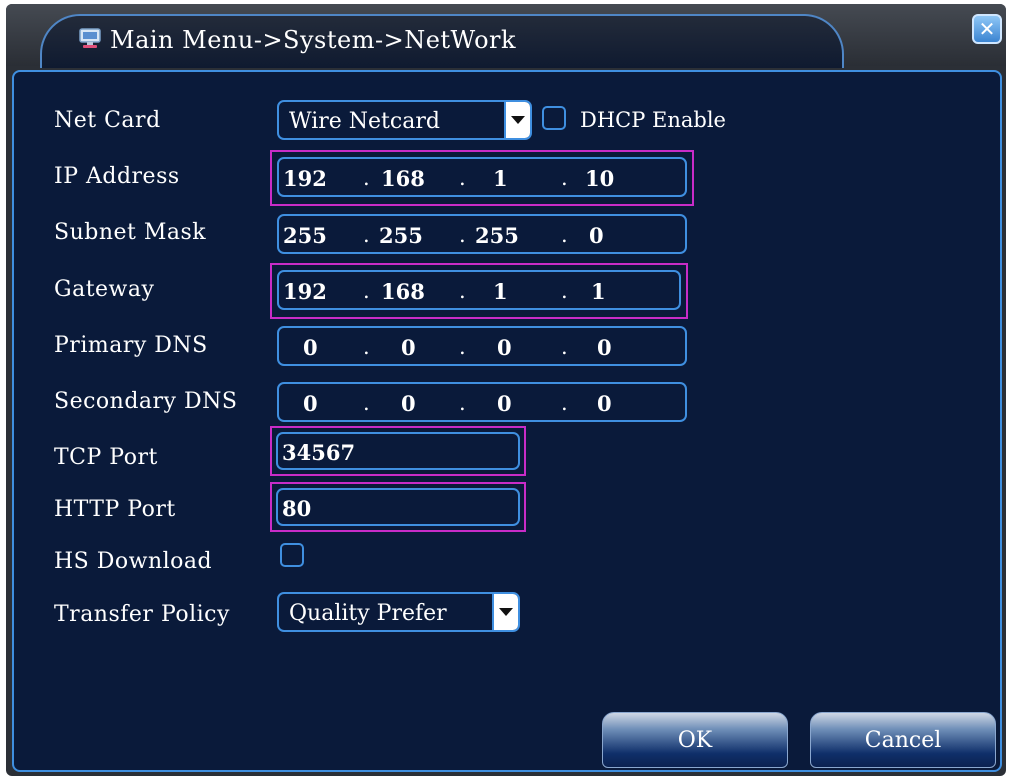 The height and width of the screenshot is (779, 1009). What do you see at coordinates (497, 235) in the screenshot?
I see `subnet-octet-3: 255` at bounding box center [497, 235].